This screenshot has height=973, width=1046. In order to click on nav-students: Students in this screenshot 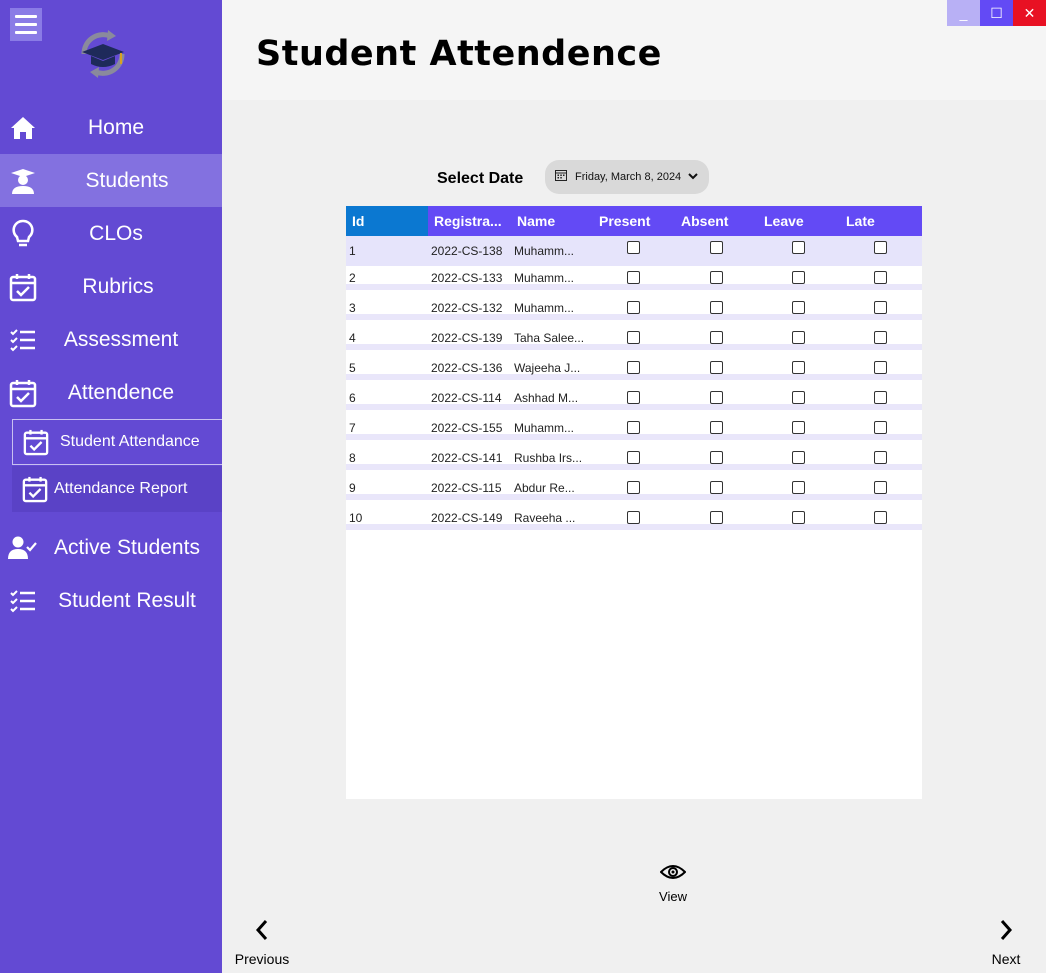, I will do `click(111, 180)`.